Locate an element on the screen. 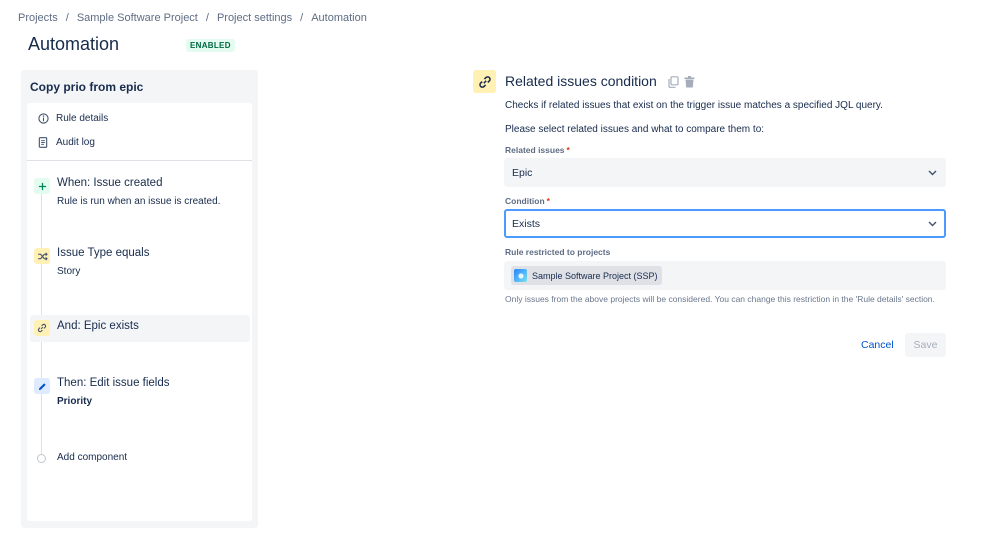 Image resolution: width=999 pixels, height=539 pixels. add-component-button: Add component is located at coordinates (140, 459).